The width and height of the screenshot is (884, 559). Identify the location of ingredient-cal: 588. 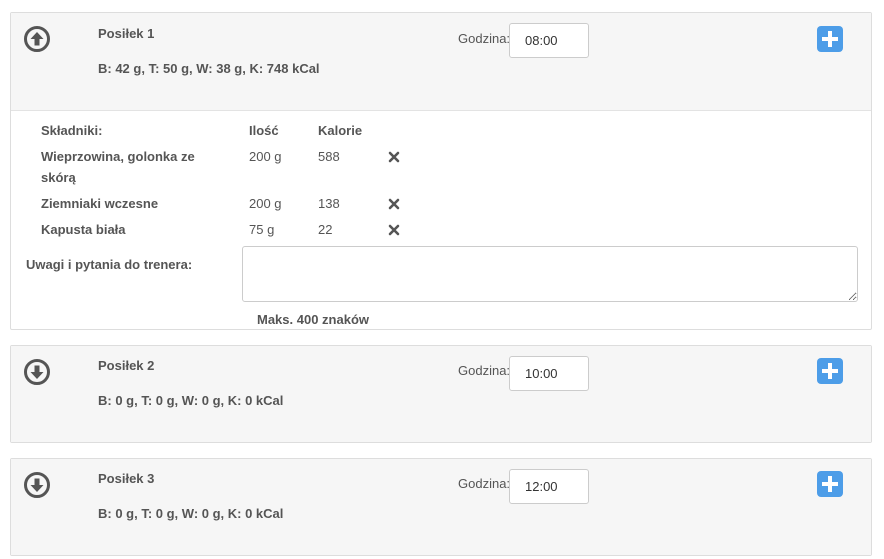
(329, 156).